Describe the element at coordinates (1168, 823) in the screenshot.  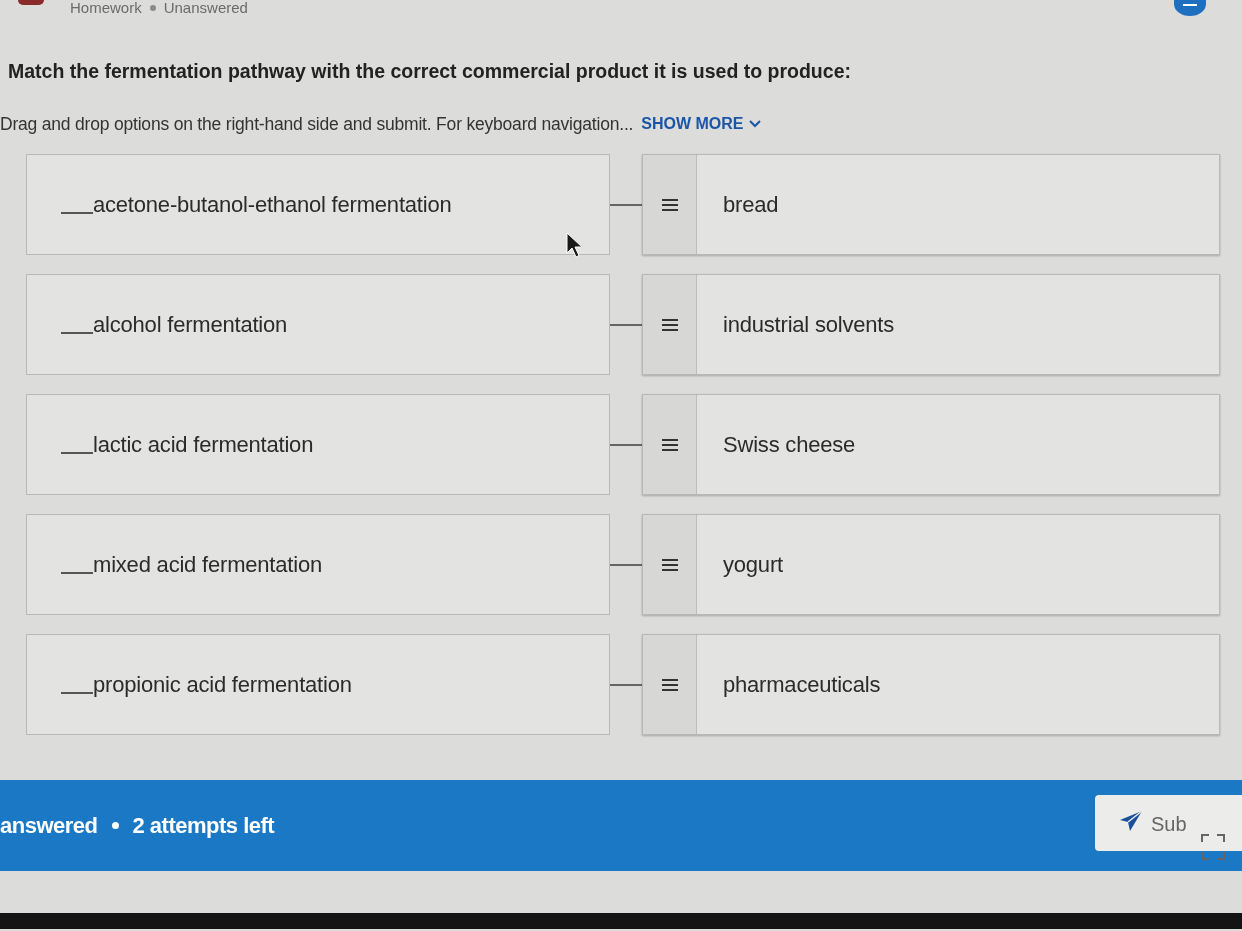
I see `submit-button: Sub` at that location.